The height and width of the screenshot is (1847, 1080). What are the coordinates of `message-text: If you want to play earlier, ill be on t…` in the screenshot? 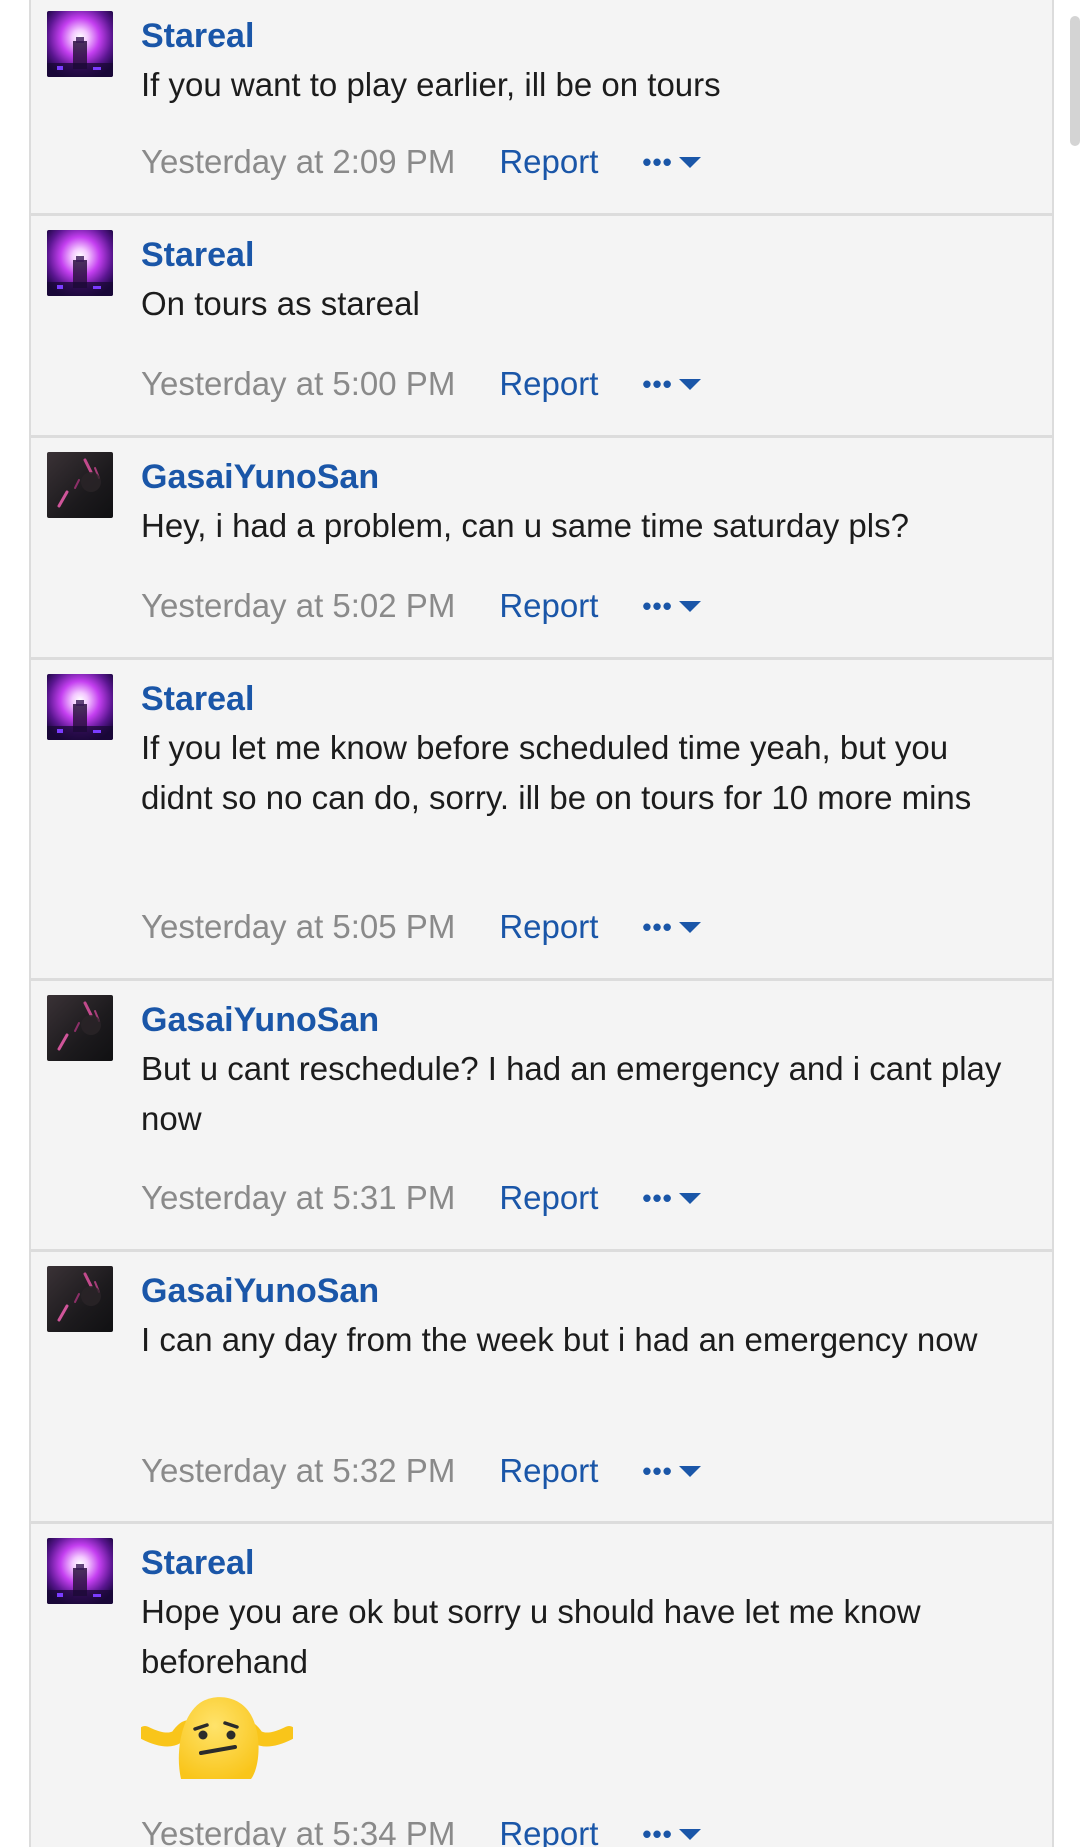 It's located at (431, 84).